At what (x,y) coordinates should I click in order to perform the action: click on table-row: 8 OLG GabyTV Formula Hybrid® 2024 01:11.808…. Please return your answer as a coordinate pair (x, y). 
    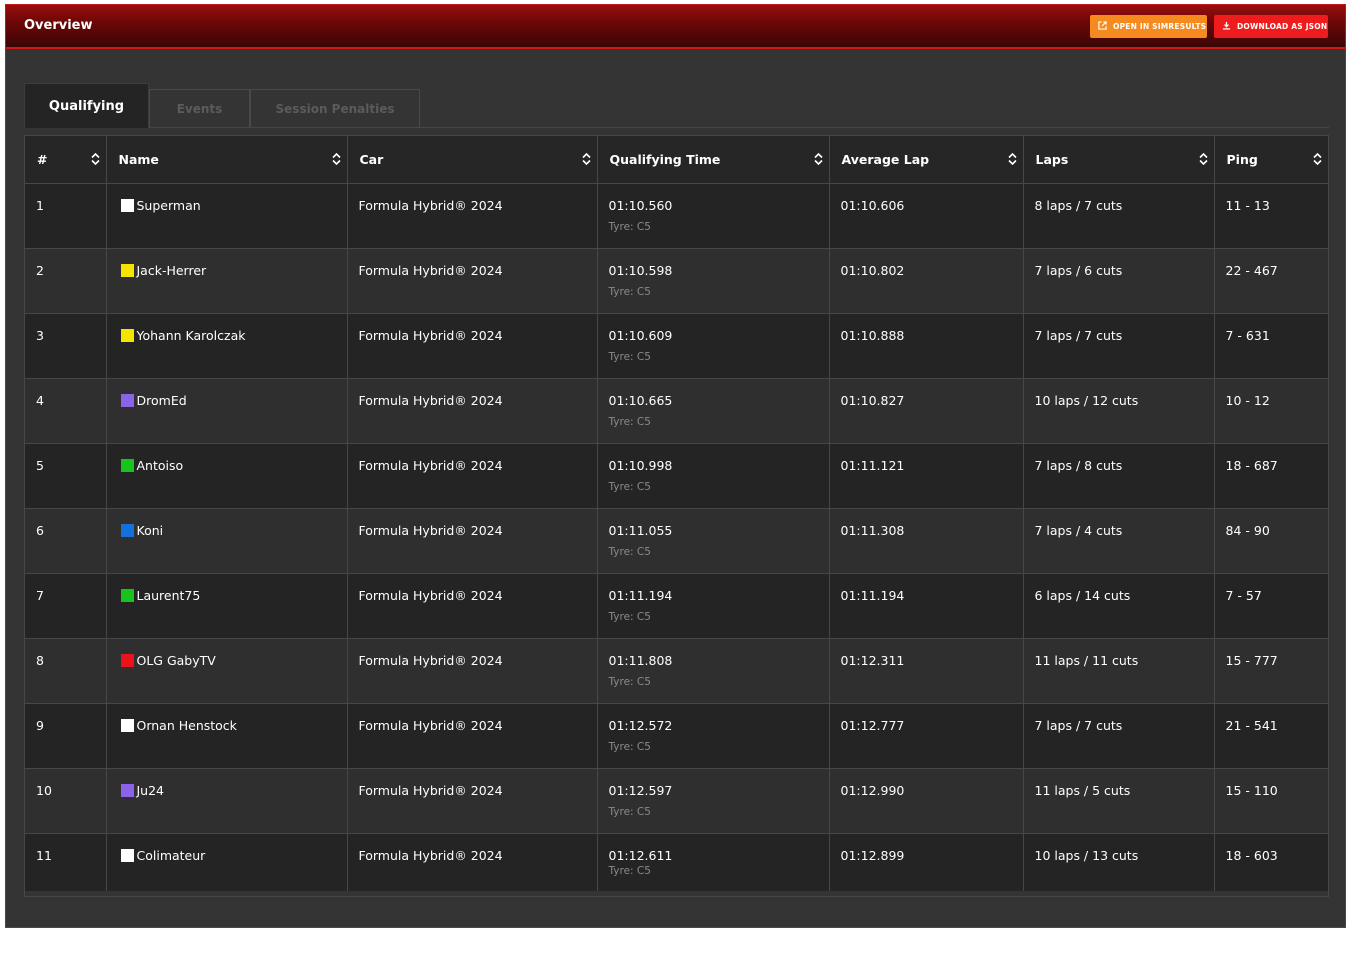
    Looking at the image, I should click on (676, 671).